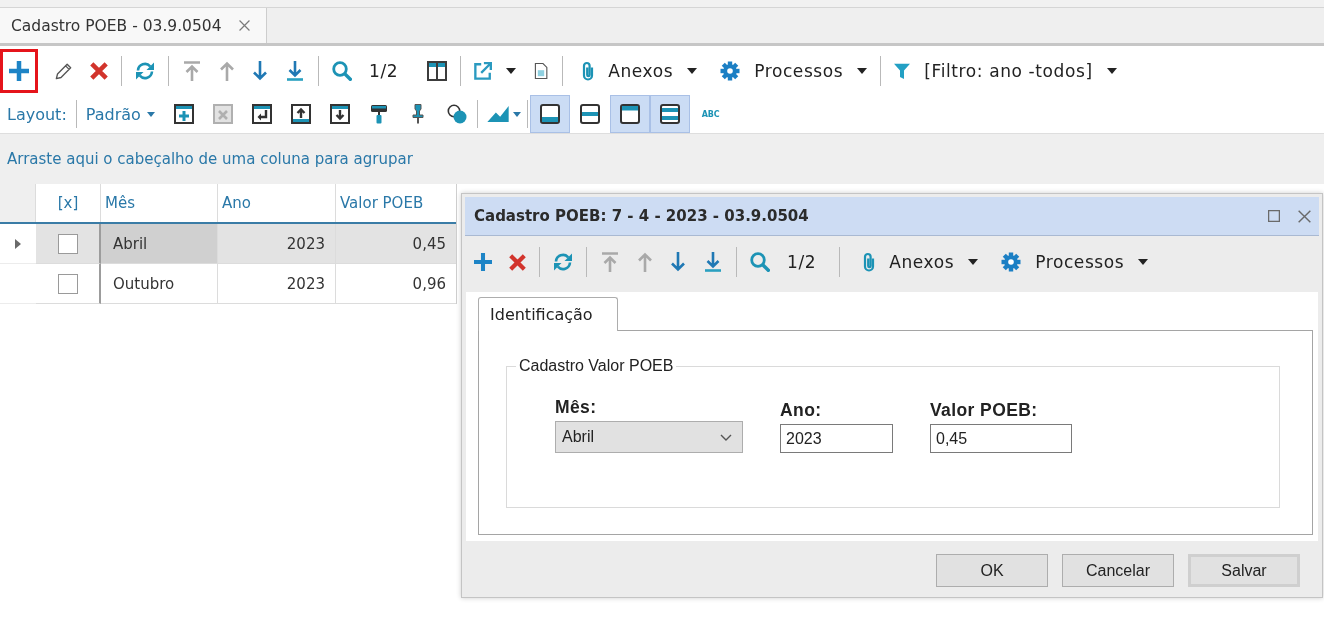  Describe the element at coordinates (1005, 70) in the screenshot. I see `filter-button: [Filtro: ano -todos]` at that location.